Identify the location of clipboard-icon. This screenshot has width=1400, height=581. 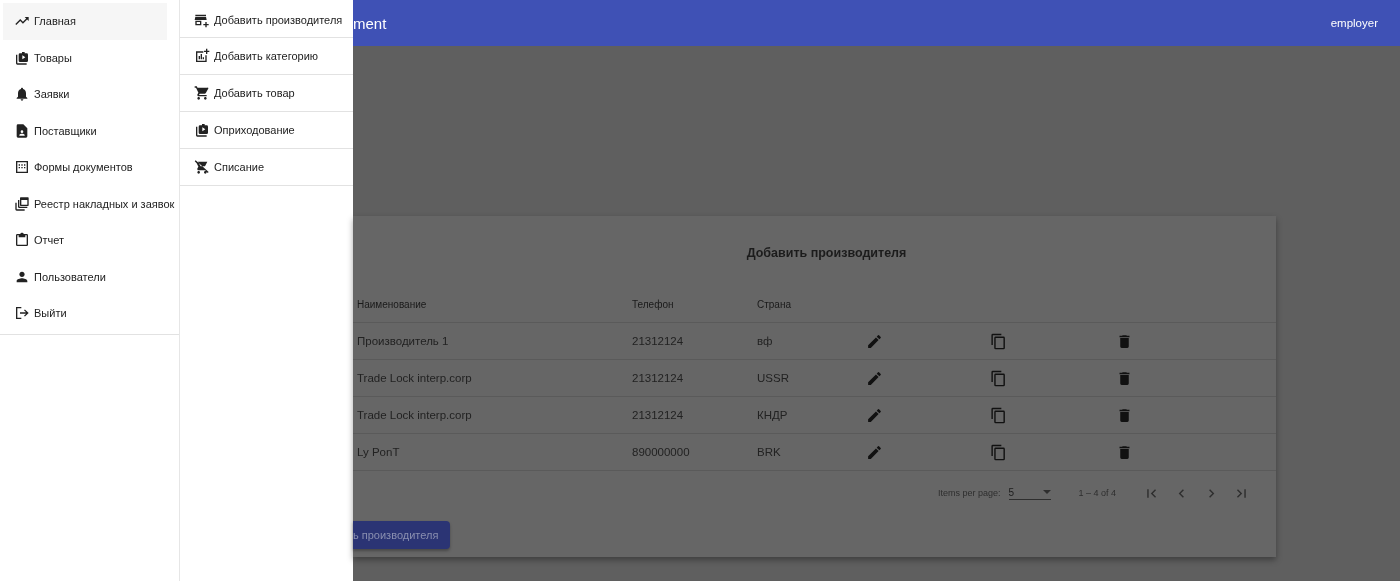
(22, 240).